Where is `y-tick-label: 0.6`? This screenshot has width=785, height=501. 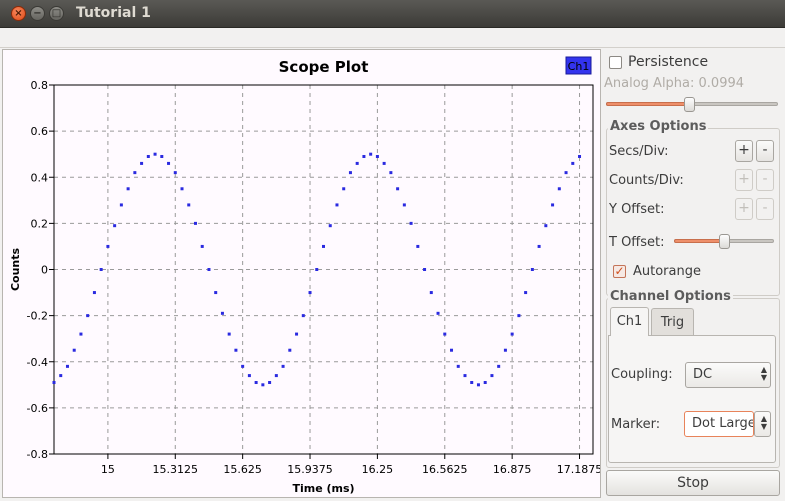
y-tick-label: 0.6 is located at coordinates (40, 131).